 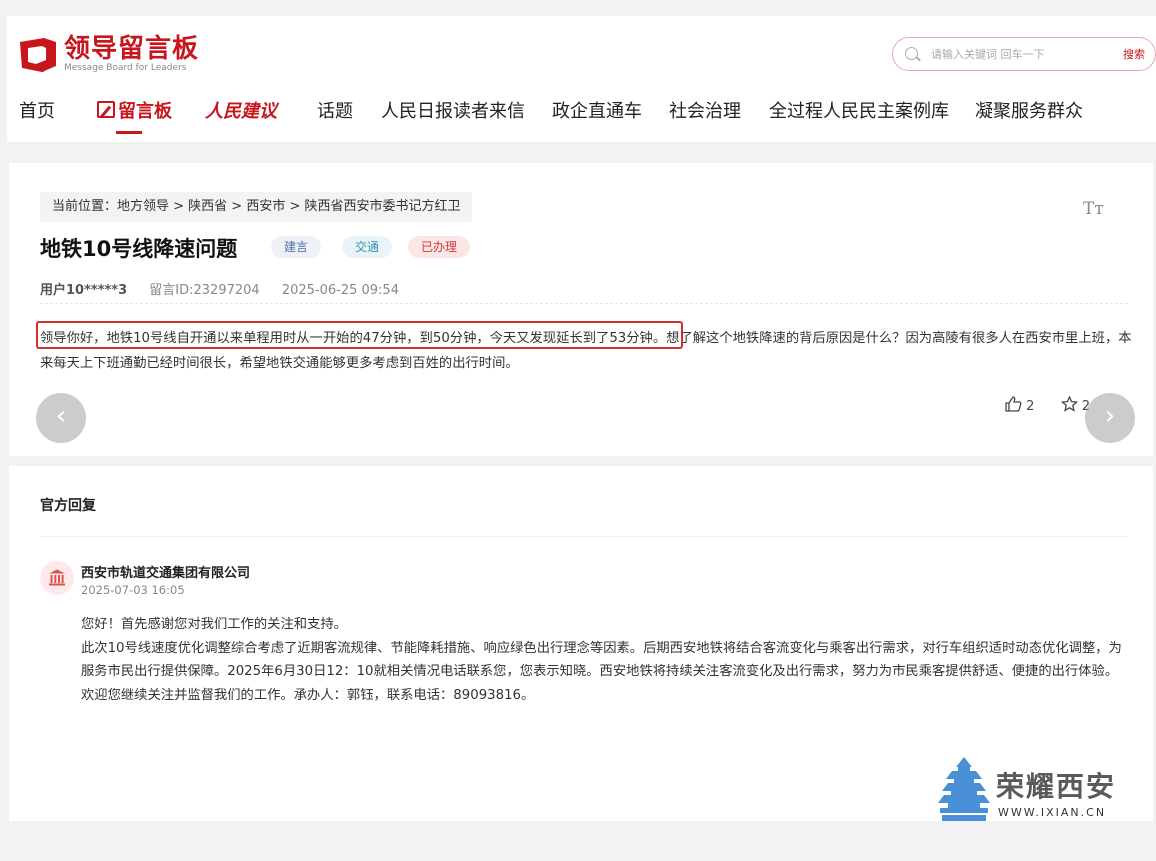 I want to click on nav-item-message-board-label: 留言板, so click(x=145, y=111).